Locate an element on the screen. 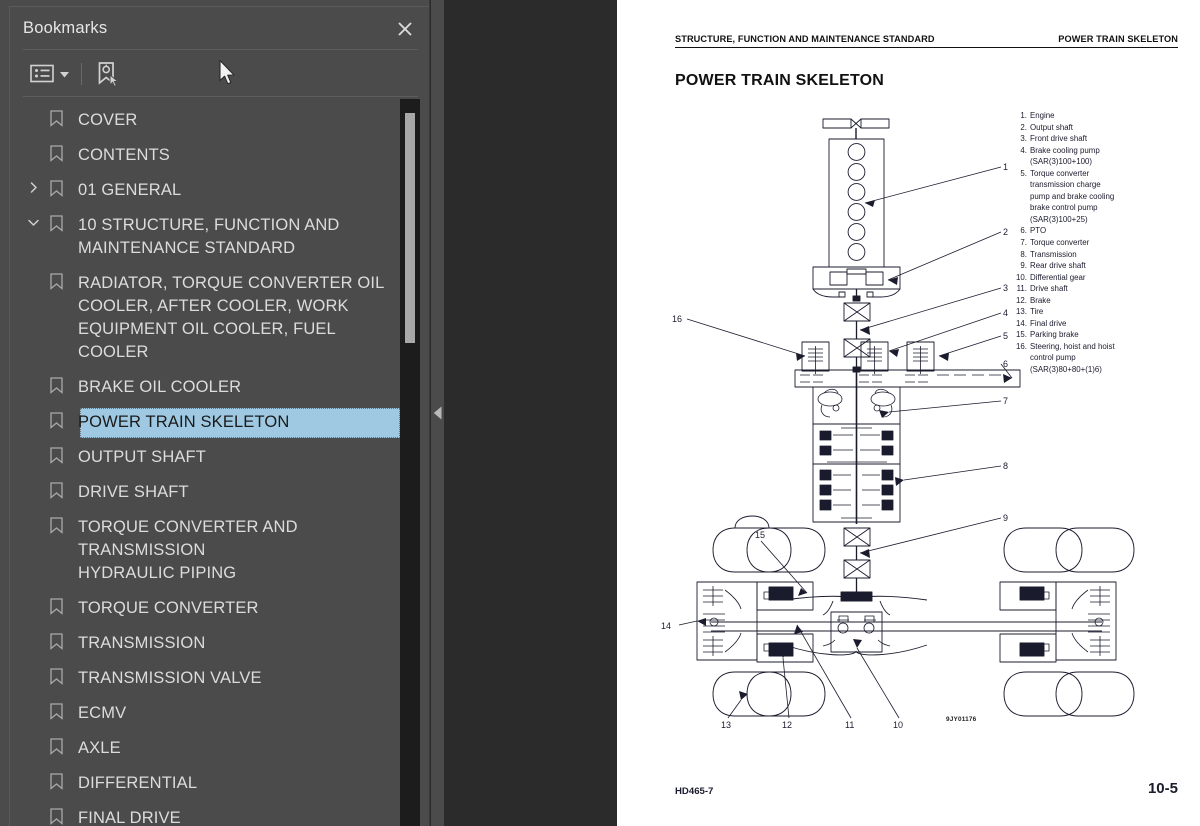 Image resolution: width=1200 pixels, height=826 pixels. bookmark-label: OUTPUT SHAFT is located at coordinates (142, 457).